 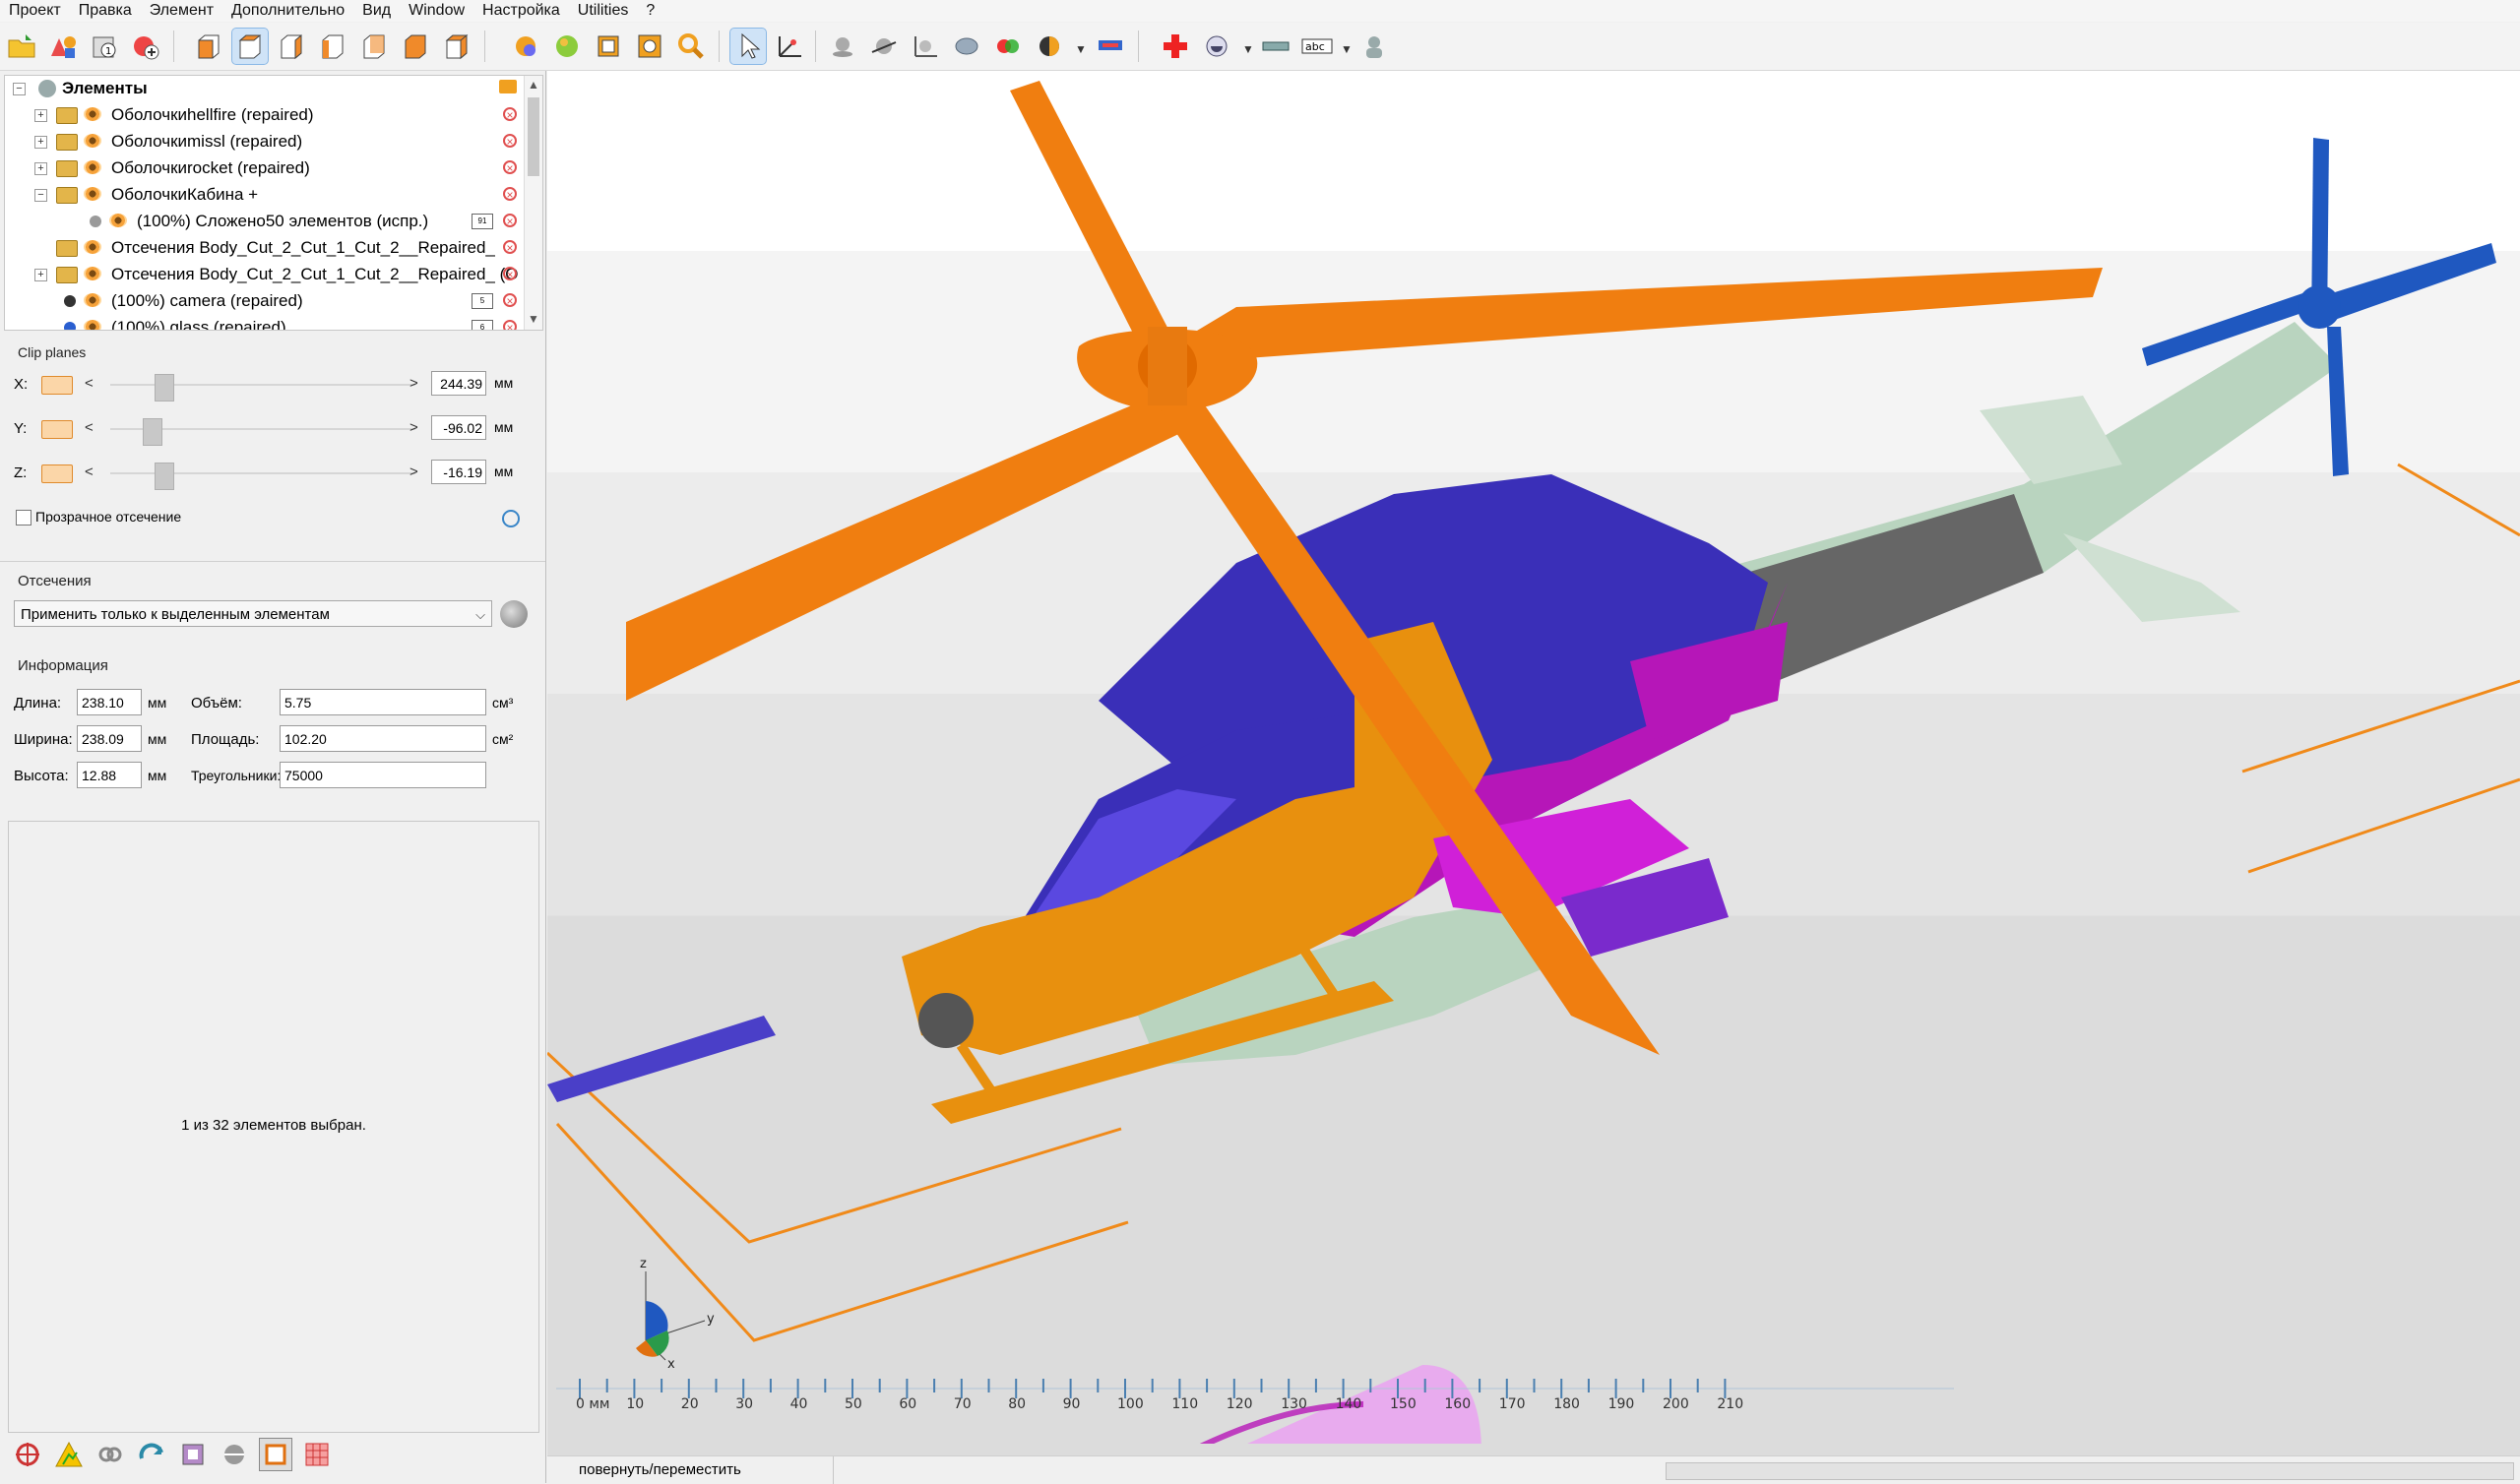 What do you see at coordinates (181, 11) in the screenshot?
I see `menu-element: Элемент` at bounding box center [181, 11].